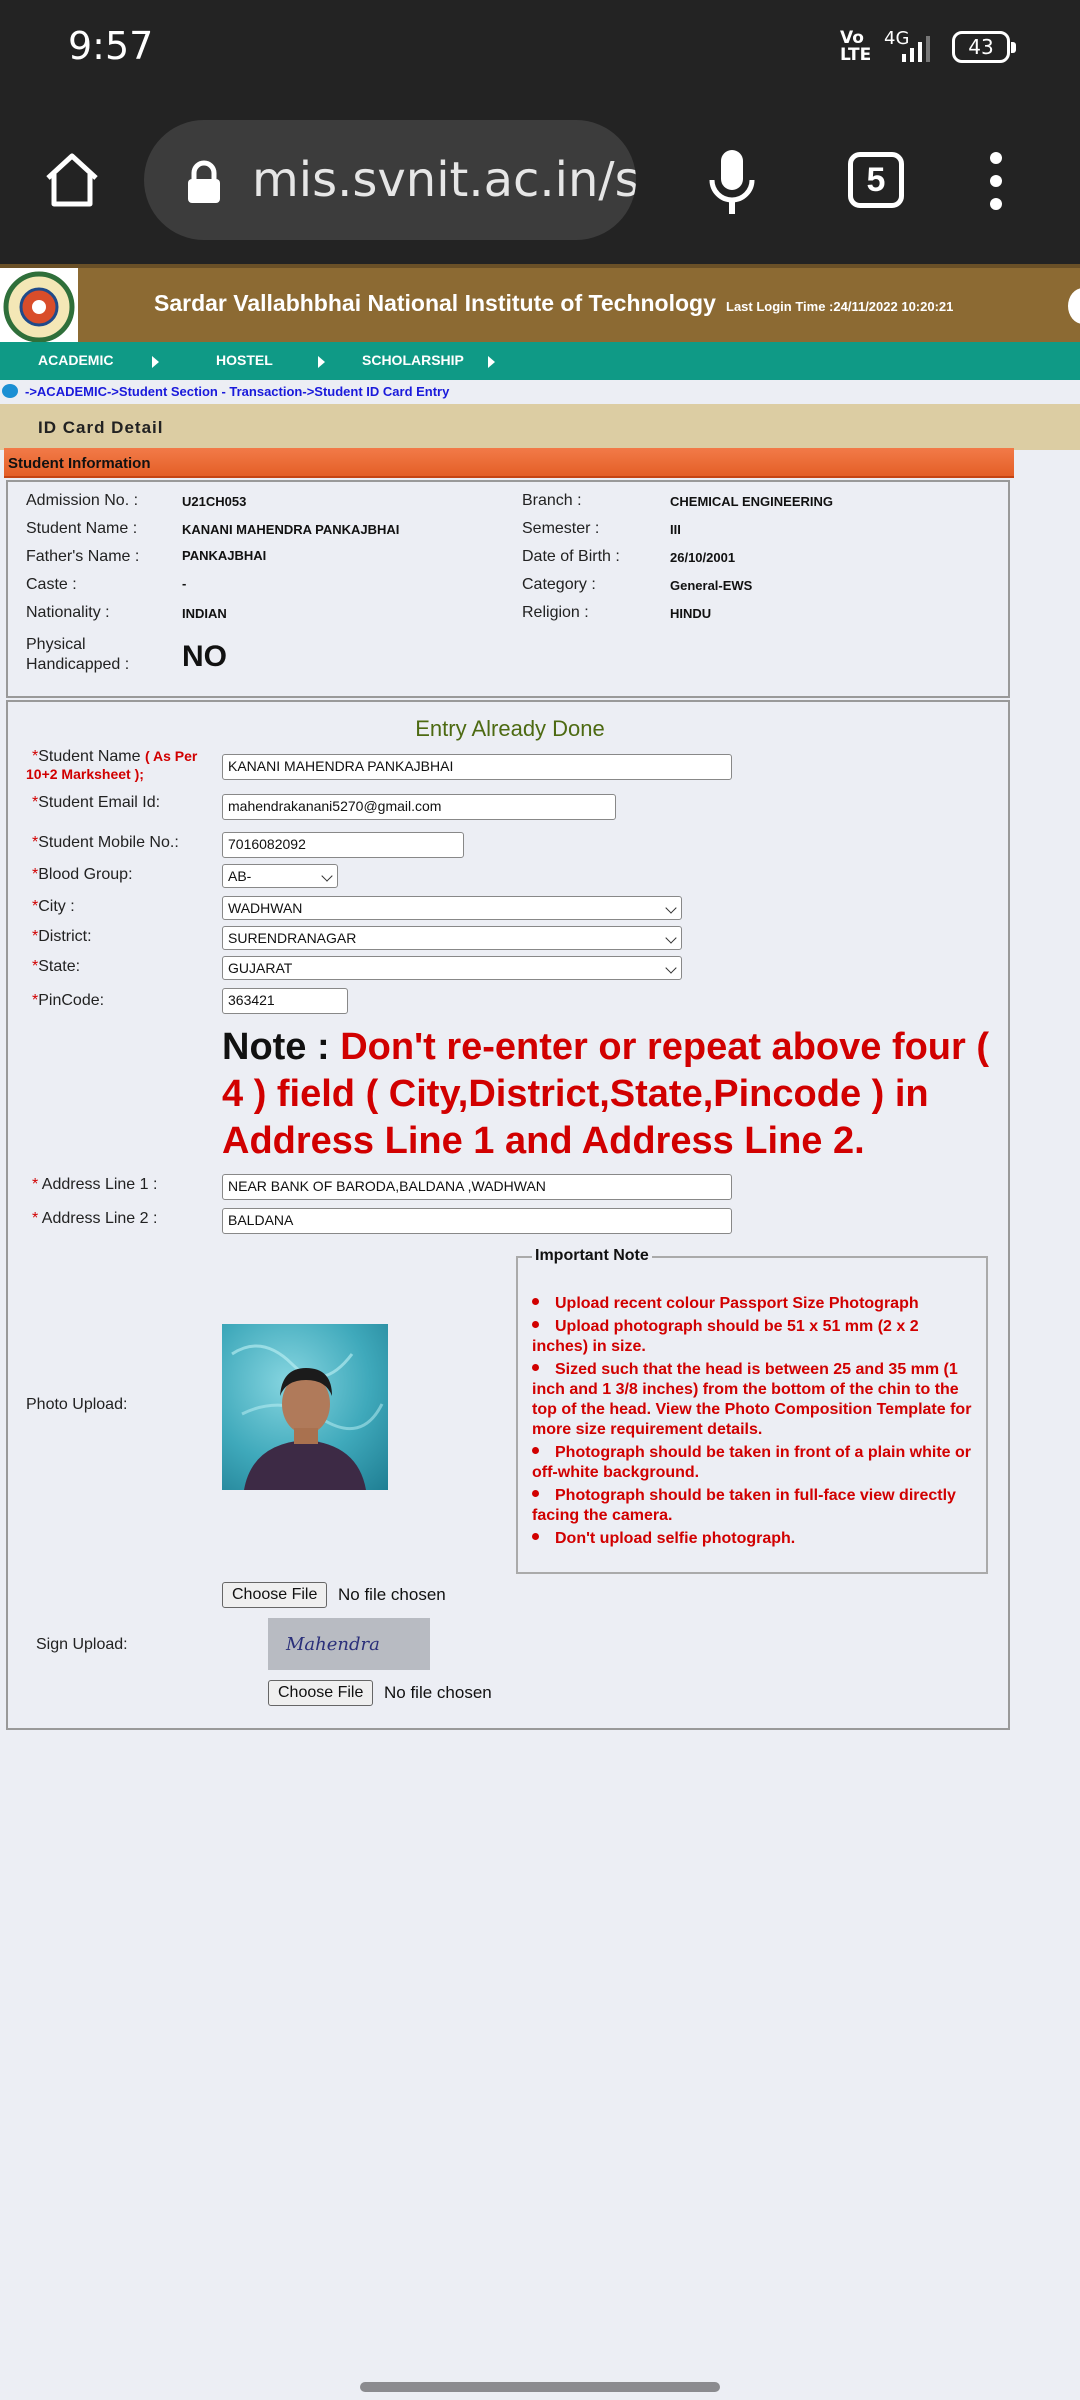  I want to click on father-name-value: PANKAJBHAI, so click(224, 555).